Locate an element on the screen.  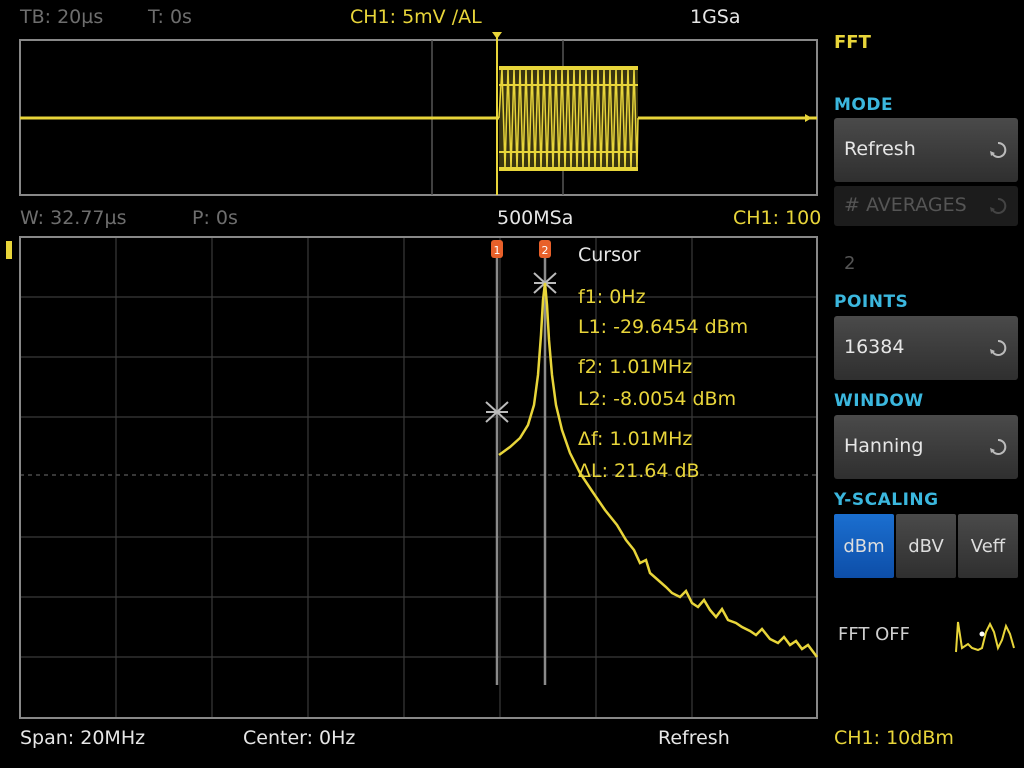
cursor-delta-f: Δf: 1.01MHz is located at coordinates (635, 439).